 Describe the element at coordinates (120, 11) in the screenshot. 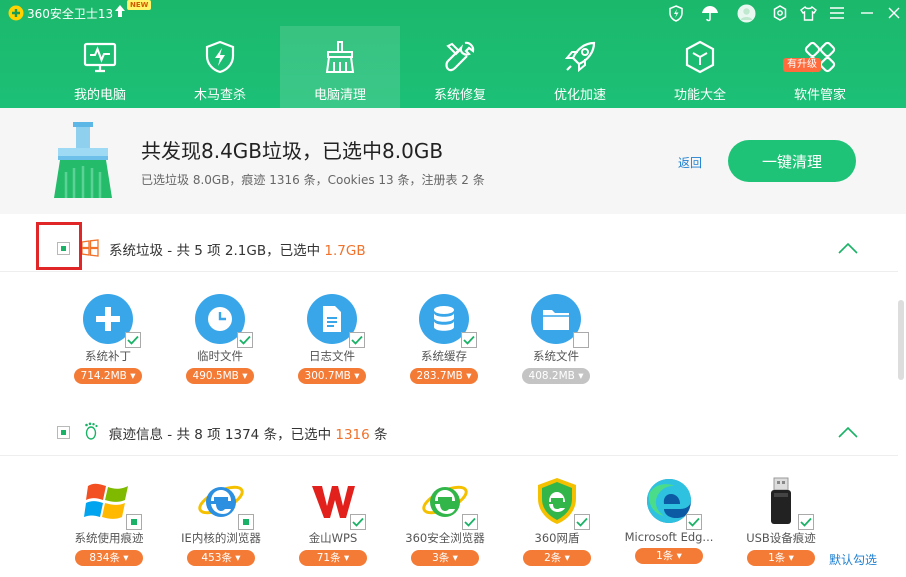

I see `upgrade-arrow-icon` at that location.